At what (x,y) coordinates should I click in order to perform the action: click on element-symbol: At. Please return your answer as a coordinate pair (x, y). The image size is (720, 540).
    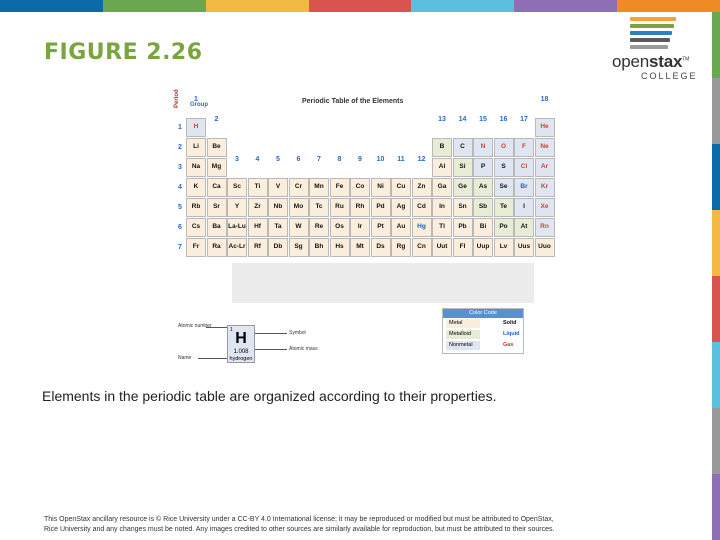
    Looking at the image, I should click on (524, 226).